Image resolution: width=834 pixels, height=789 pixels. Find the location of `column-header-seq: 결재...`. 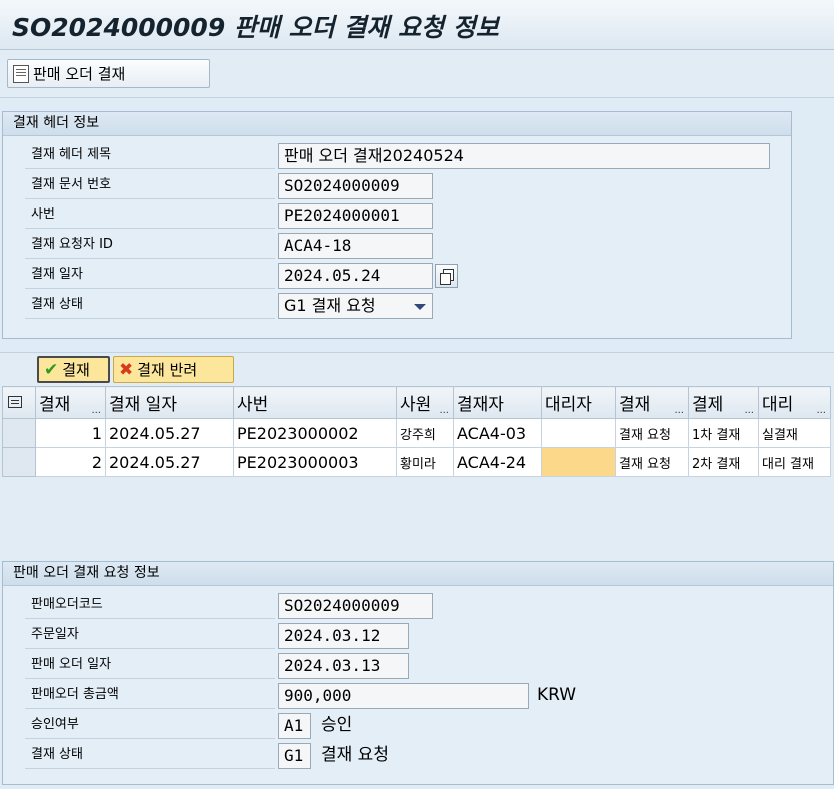

column-header-seq: 결재... is located at coordinates (70, 402).